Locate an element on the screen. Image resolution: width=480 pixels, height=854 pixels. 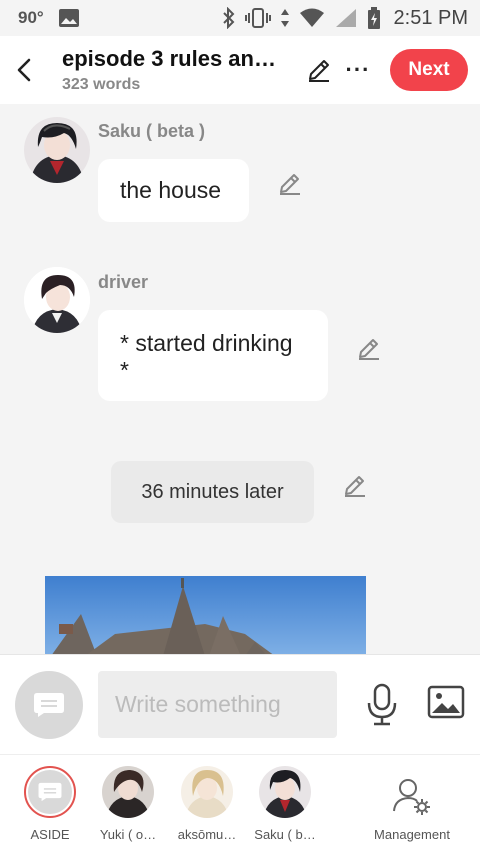
management-button: Management is located at coordinates (412, 804).